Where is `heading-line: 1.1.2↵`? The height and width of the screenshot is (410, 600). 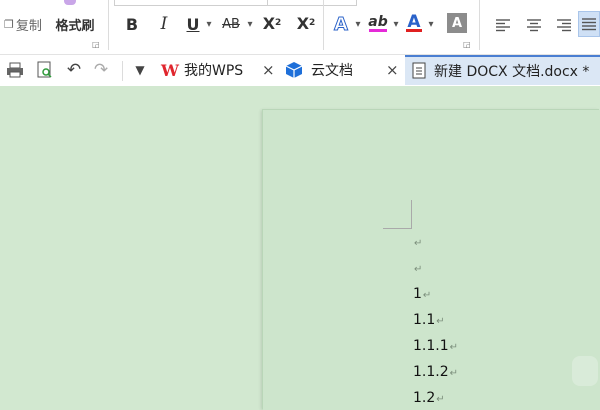 heading-line: 1.1.2↵ is located at coordinates (435, 372).